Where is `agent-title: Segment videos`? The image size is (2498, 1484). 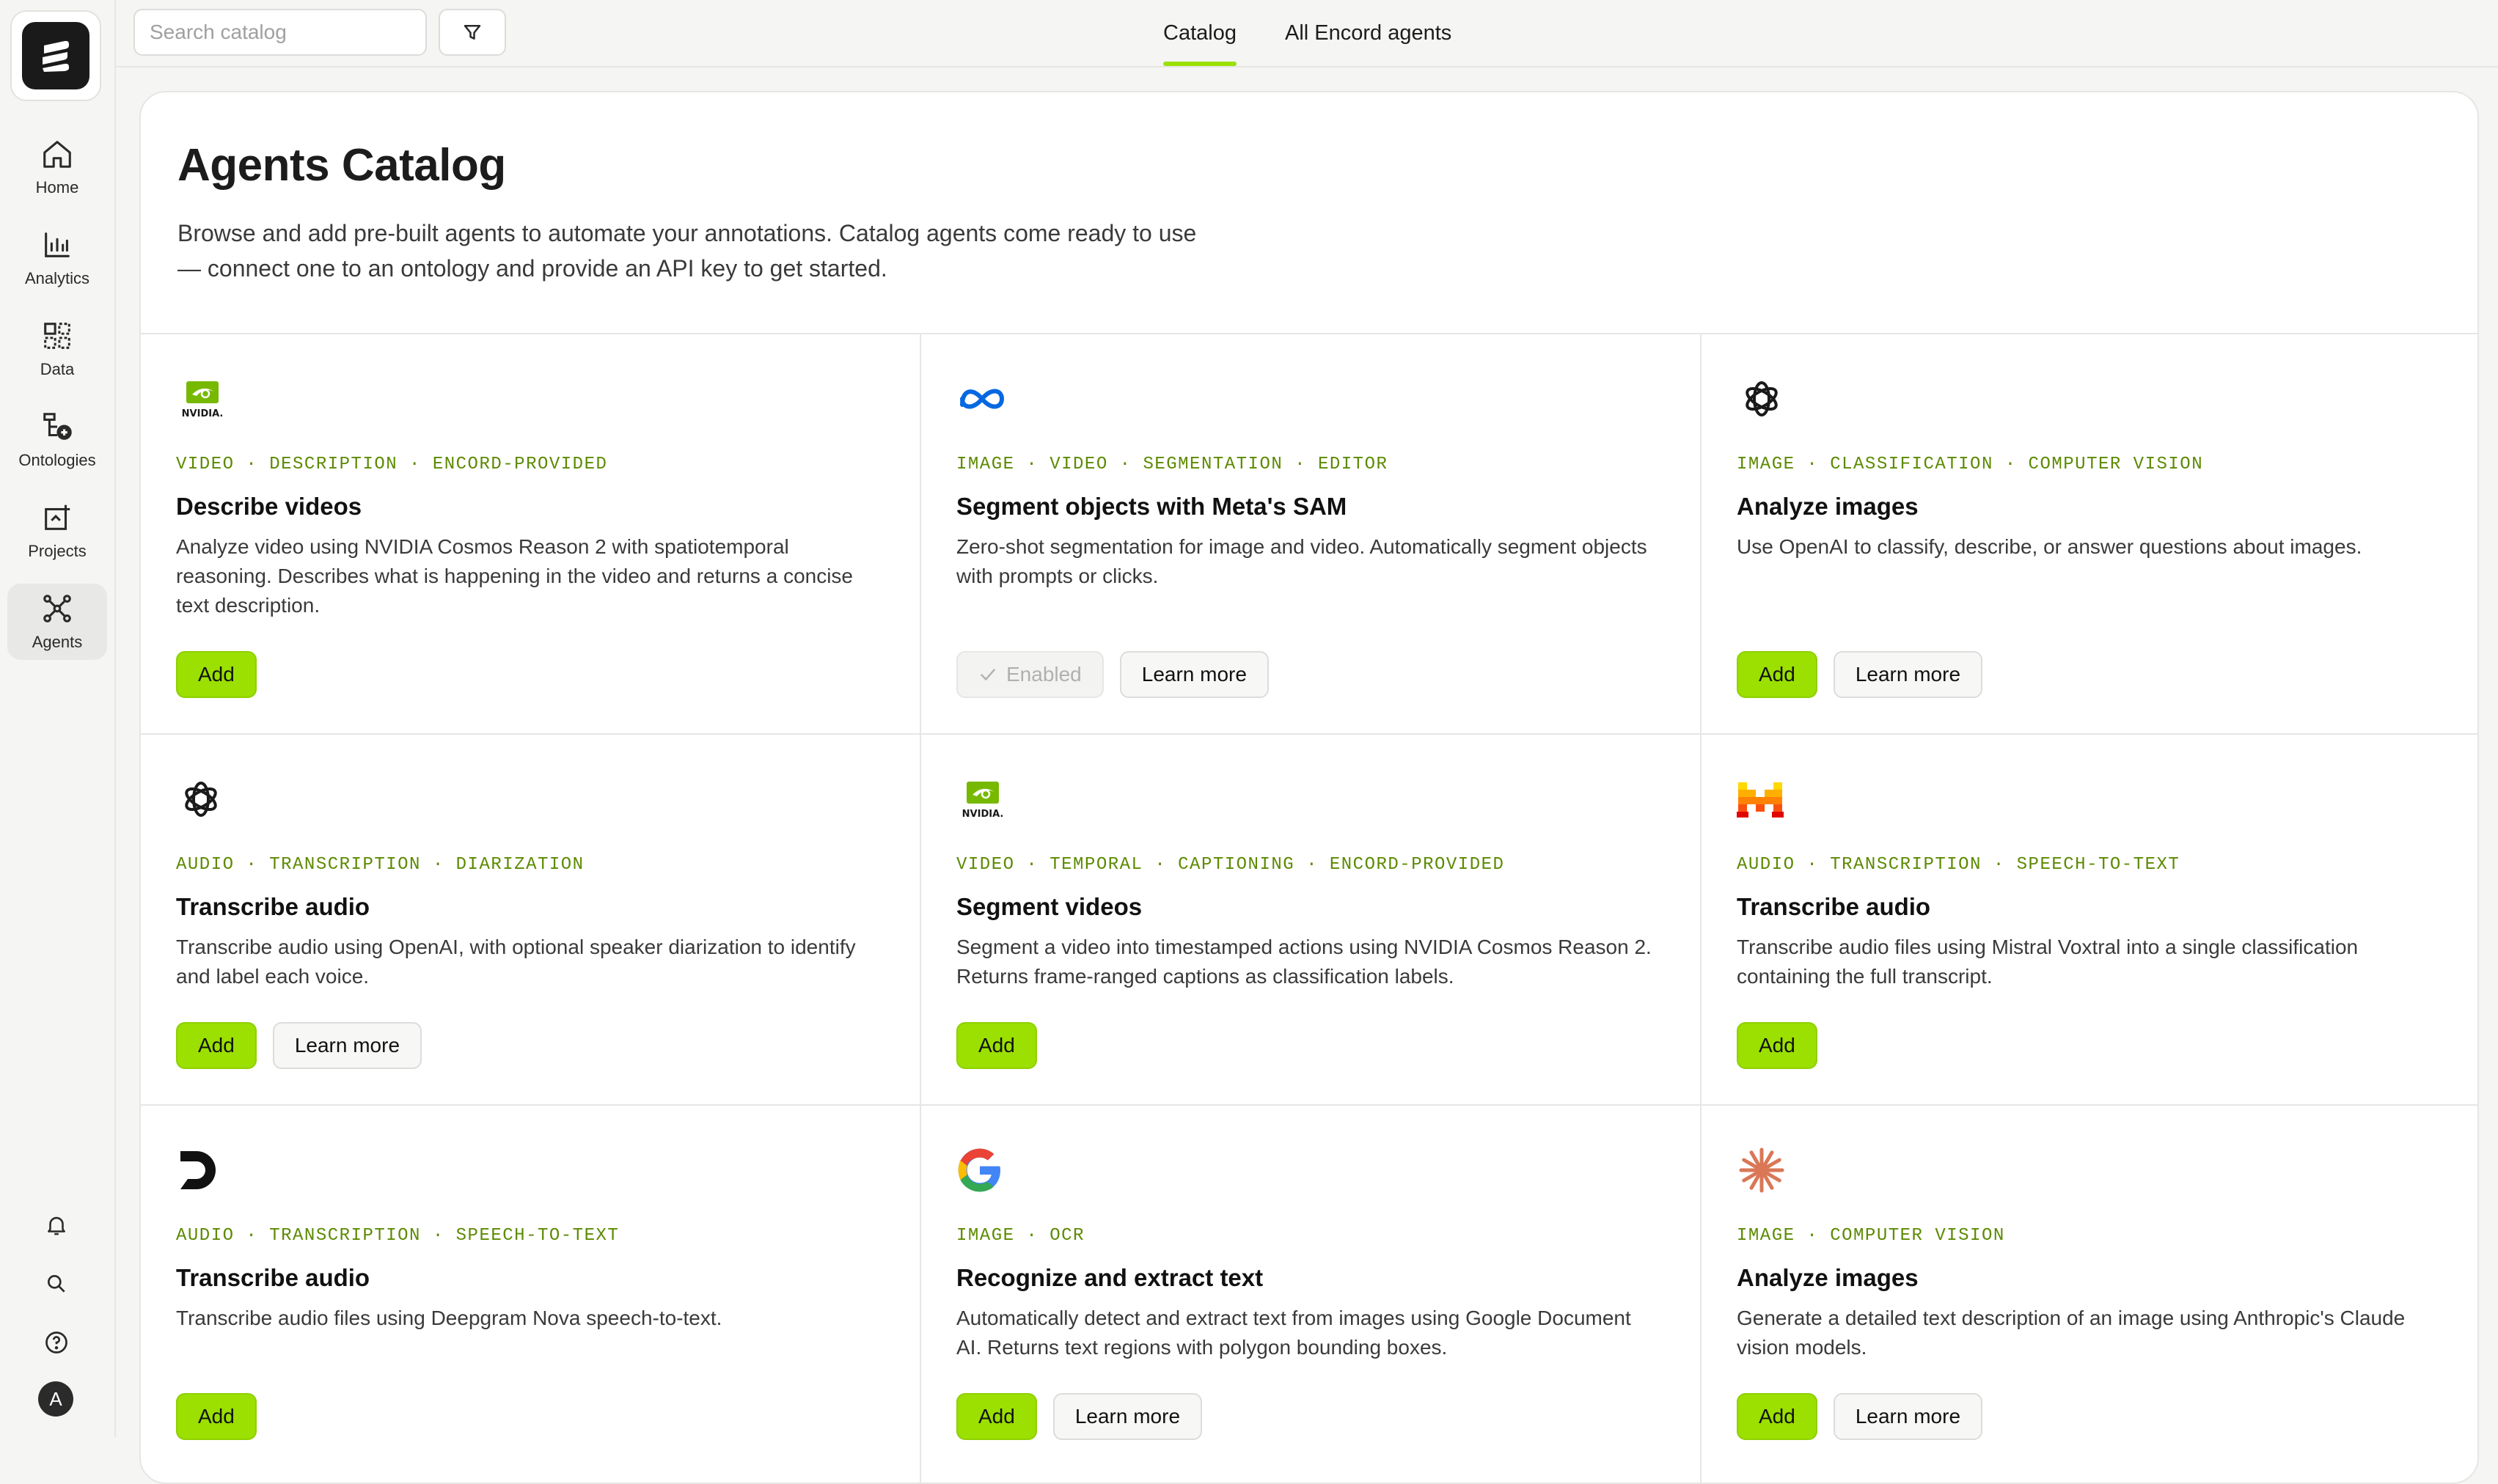 agent-title: Segment videos is located at coordinates (1049, 906).